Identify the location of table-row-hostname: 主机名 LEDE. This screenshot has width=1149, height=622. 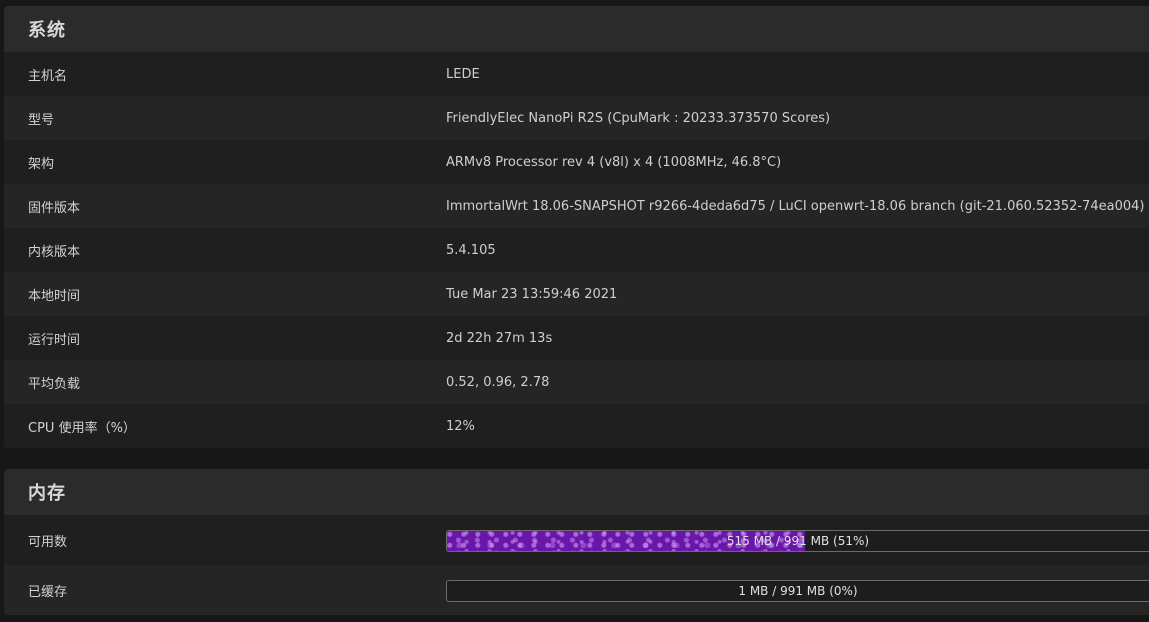
(576, 74).